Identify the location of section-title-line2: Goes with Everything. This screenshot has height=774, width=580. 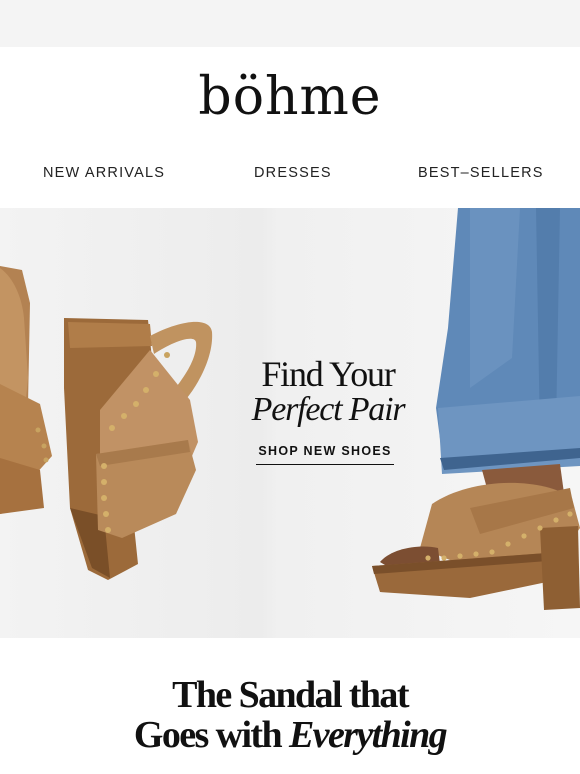
(290, 735).